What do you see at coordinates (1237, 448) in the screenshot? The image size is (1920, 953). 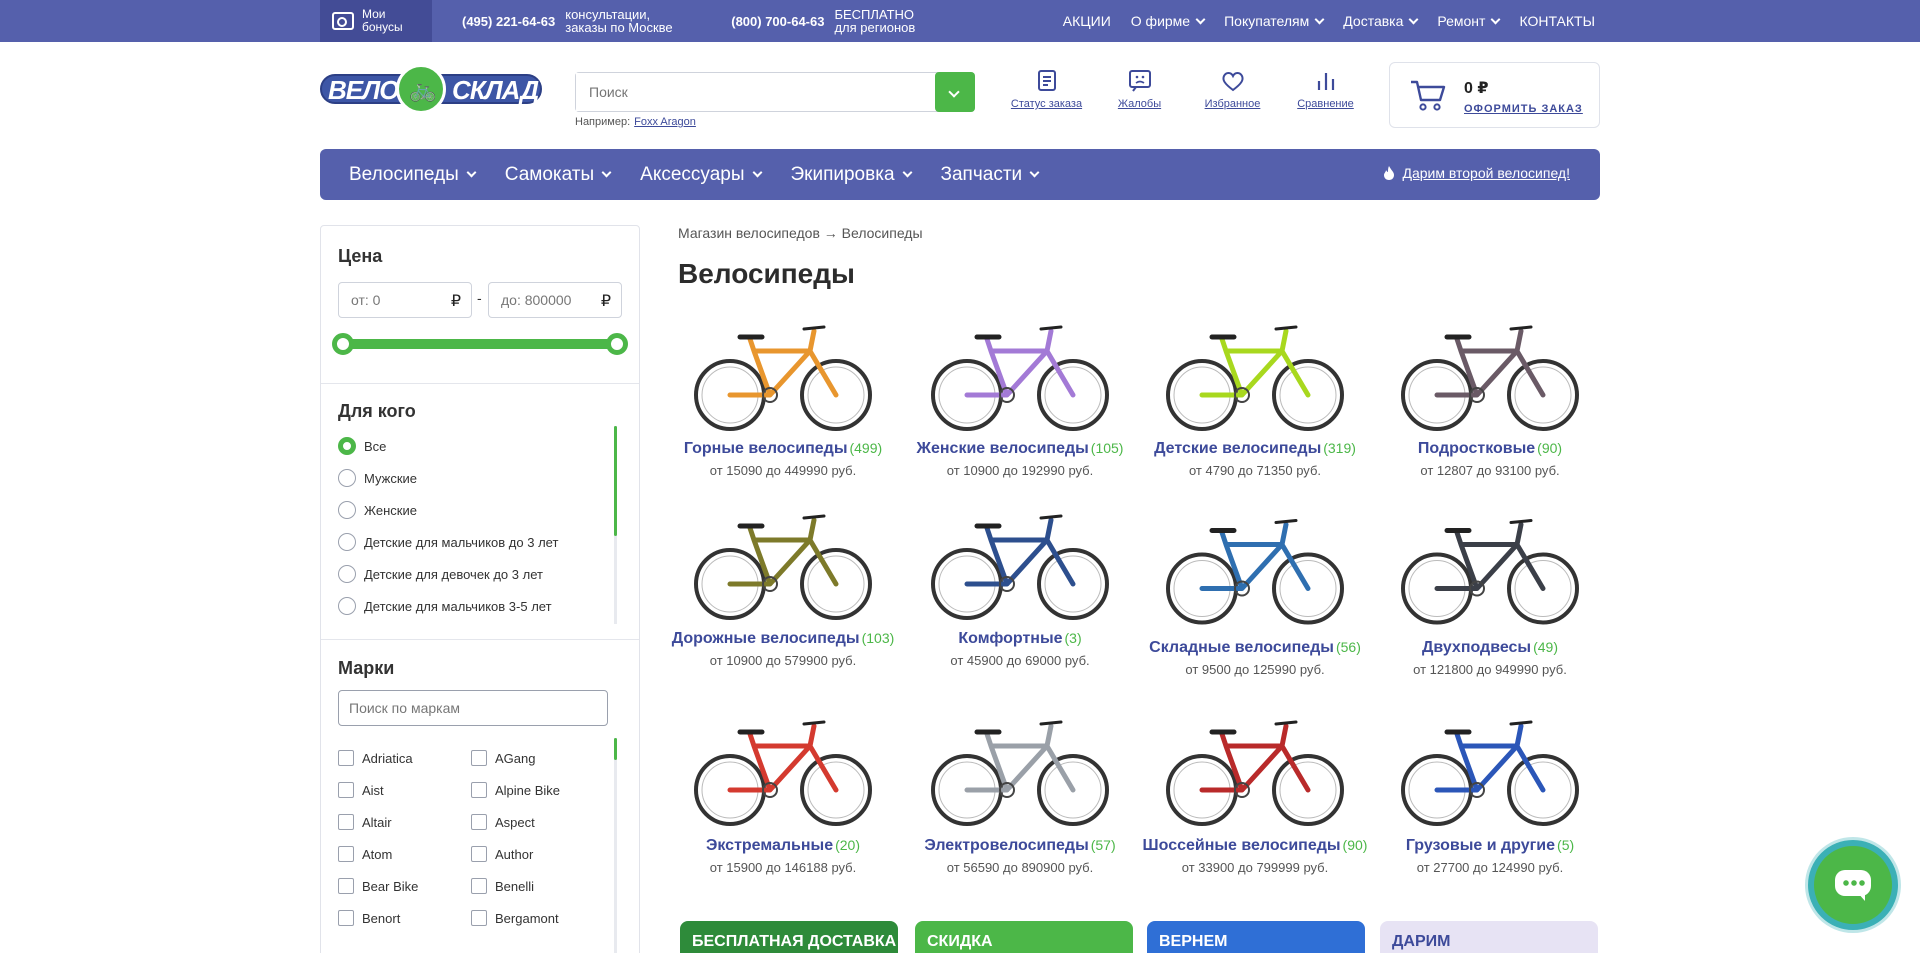 I see `category-name-text: Детские велосипеды` at bounding box center [1237, 448].